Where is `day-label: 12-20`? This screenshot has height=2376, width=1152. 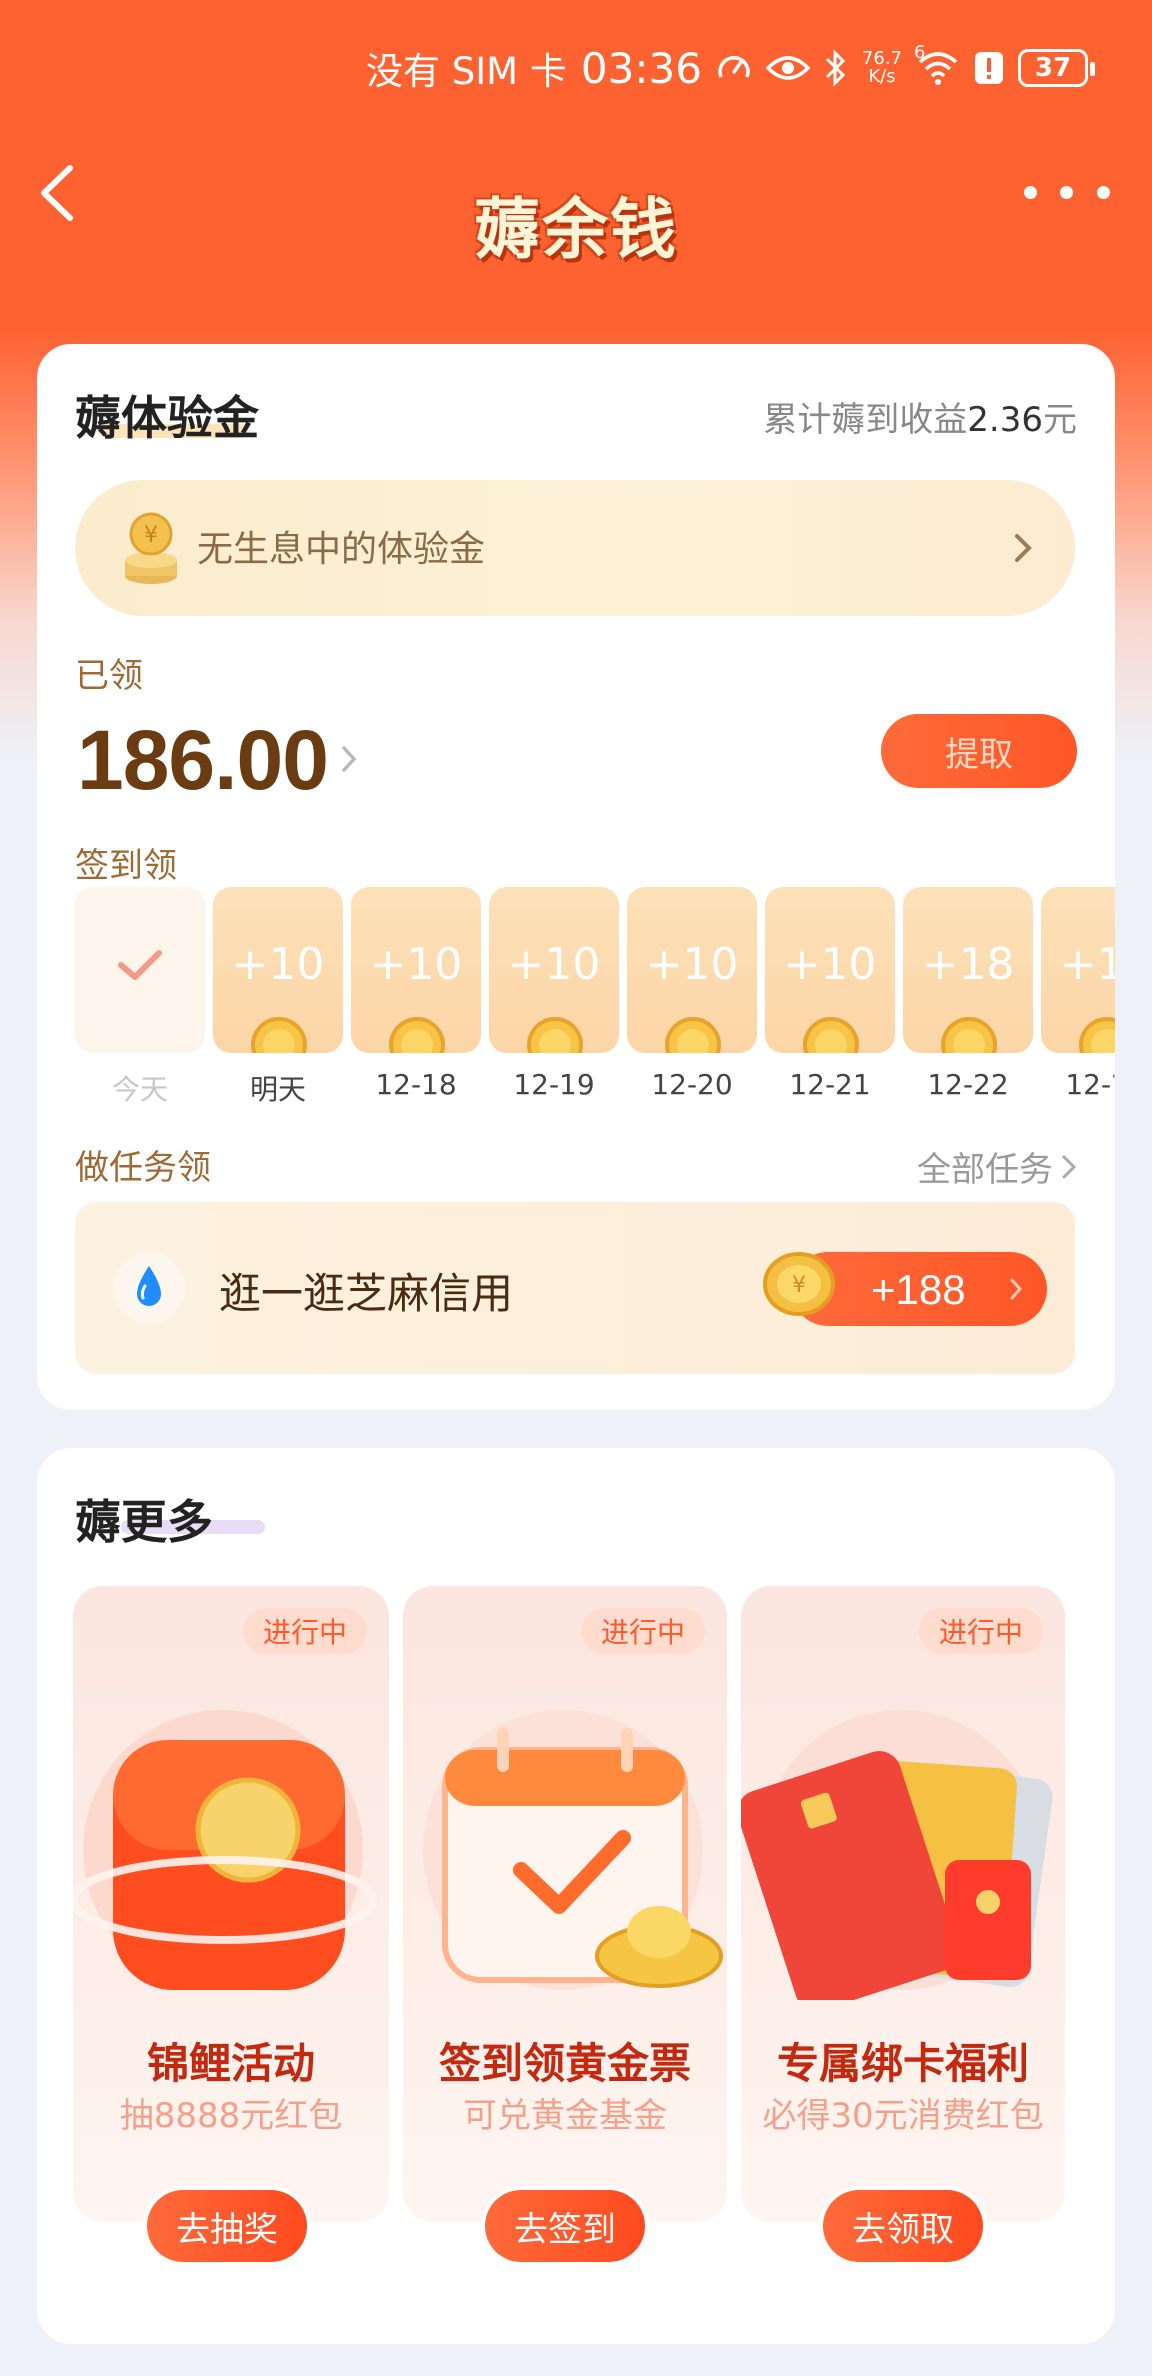 day-label: 12-20 is located at coordinates (692, 1084).